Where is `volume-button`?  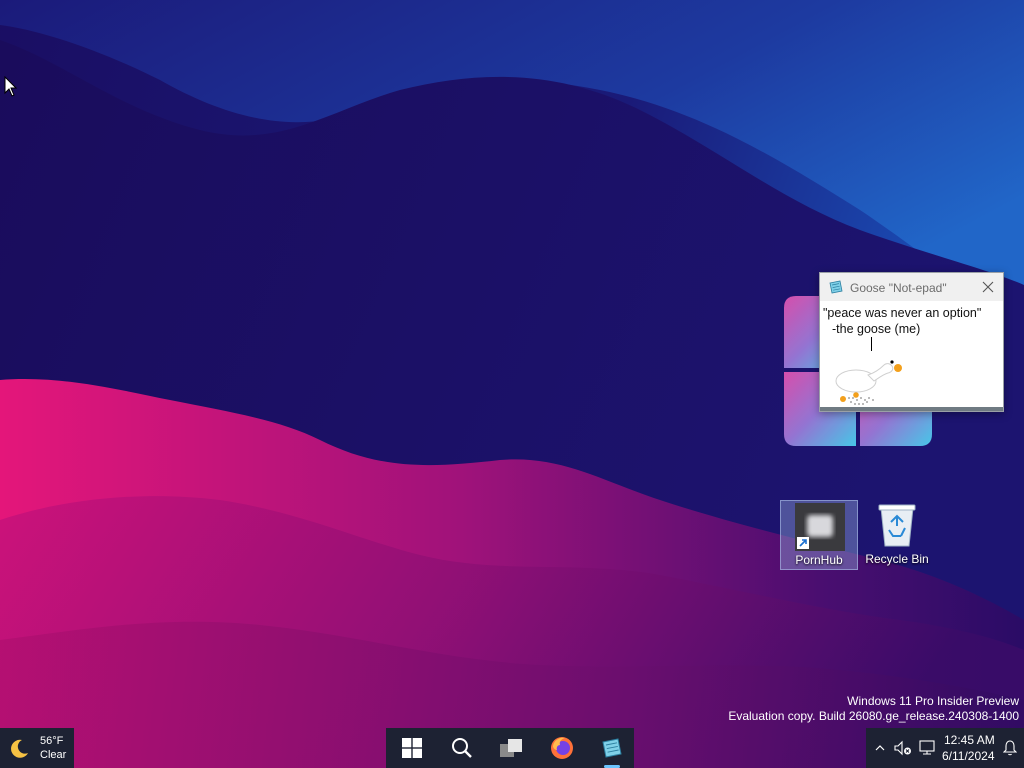
volume-button is located at coordinates (903, 748).